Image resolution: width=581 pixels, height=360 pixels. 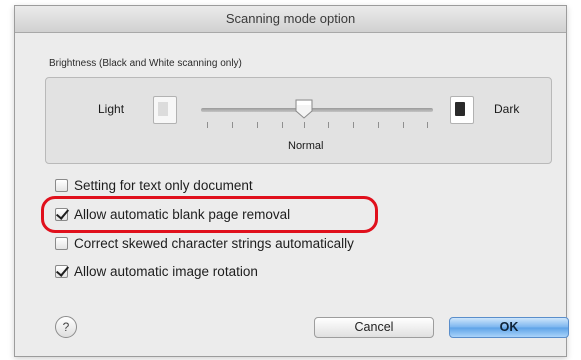 I want to click on normal-label: Normal, so click(x=306, y=146).